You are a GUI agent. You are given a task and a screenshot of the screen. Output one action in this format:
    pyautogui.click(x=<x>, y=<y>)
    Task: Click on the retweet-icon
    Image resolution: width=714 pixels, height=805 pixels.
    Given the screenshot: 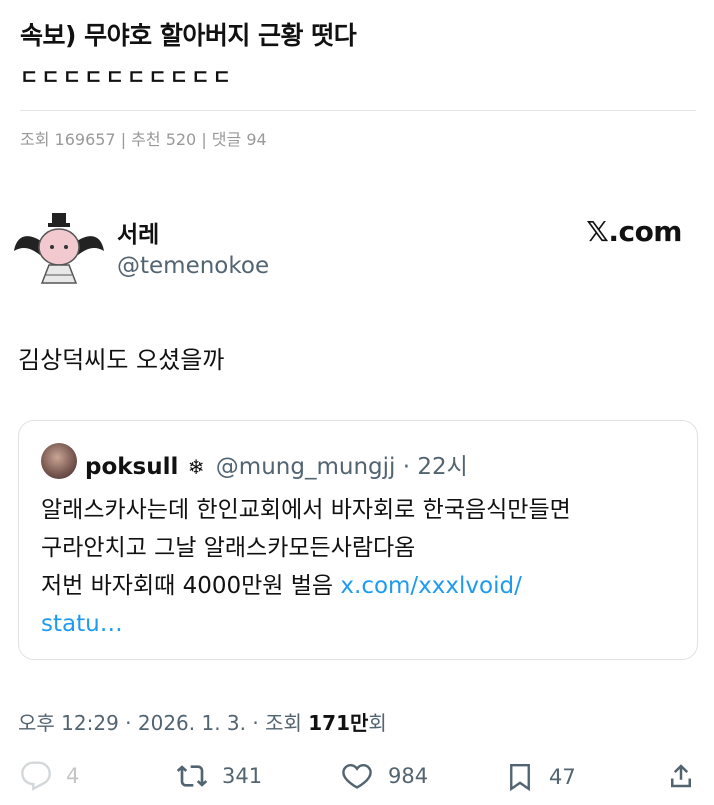 What is the action you would take?
    pyautogui.click(x=192, y=776)
    